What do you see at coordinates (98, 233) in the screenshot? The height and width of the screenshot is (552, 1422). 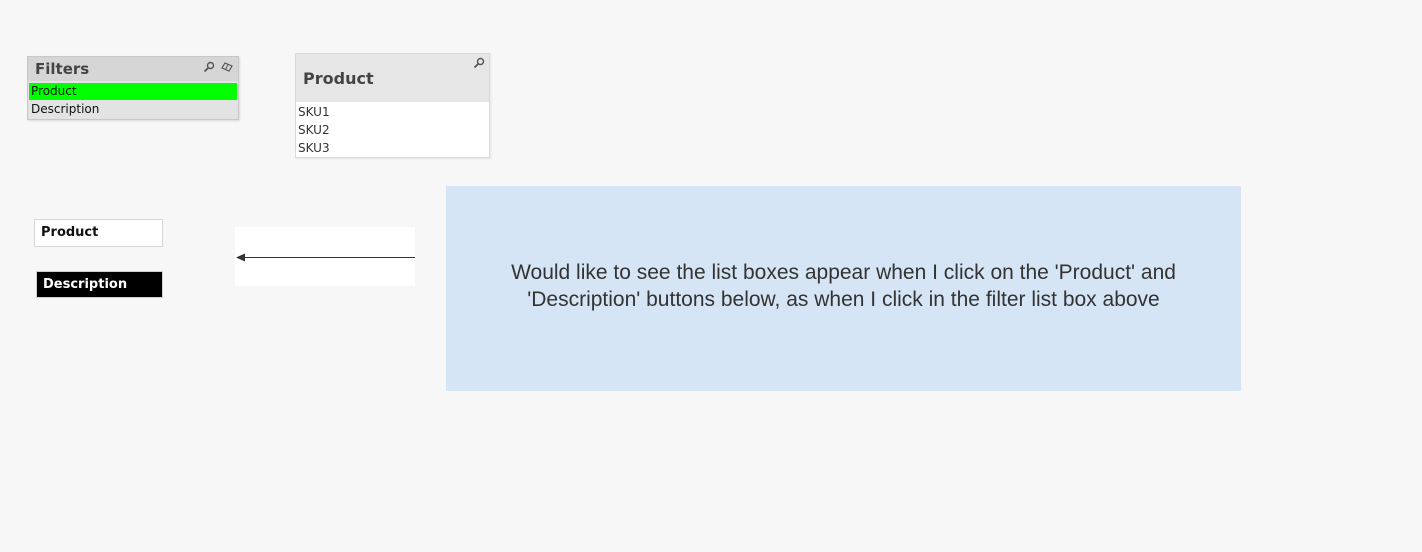 I see `product-button: Product` at bounding box center [98, 233].